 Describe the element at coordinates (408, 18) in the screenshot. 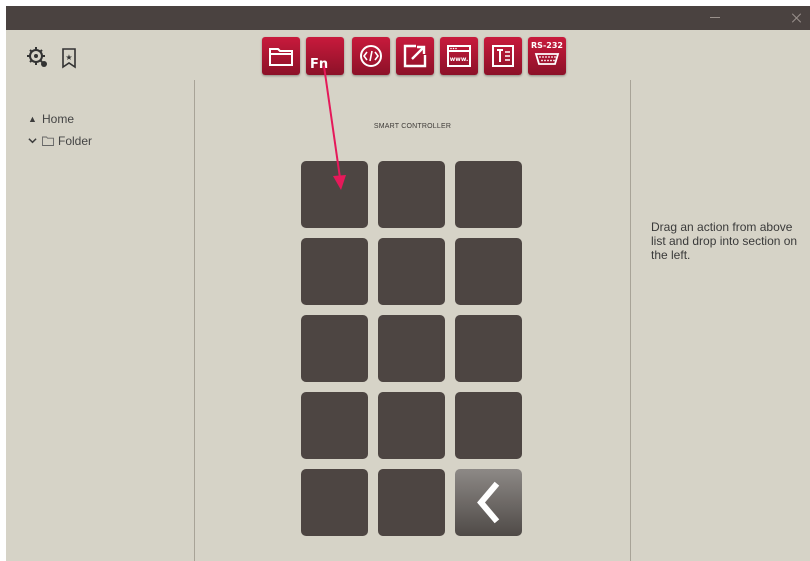

I see `title-bar` at that location.